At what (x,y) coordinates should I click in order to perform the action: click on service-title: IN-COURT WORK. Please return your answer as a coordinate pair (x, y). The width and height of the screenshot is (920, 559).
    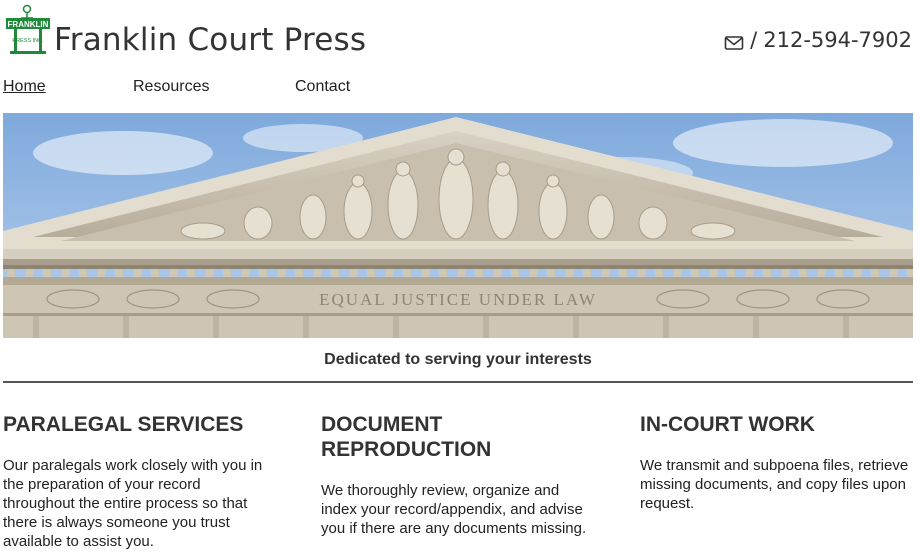
    Looking at the image, I should click on (727, 424).